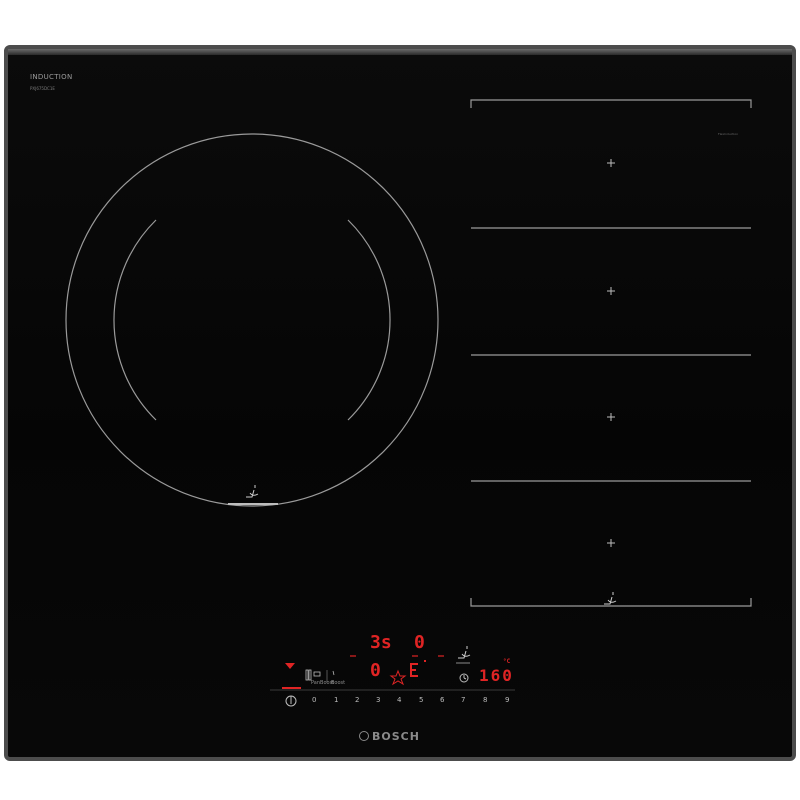 Image resolution: width=800 pixels, height=800 pixels. Describe the element at coordinates (314, 700) in the screenshot. I see `scale-0: 0` at that location.